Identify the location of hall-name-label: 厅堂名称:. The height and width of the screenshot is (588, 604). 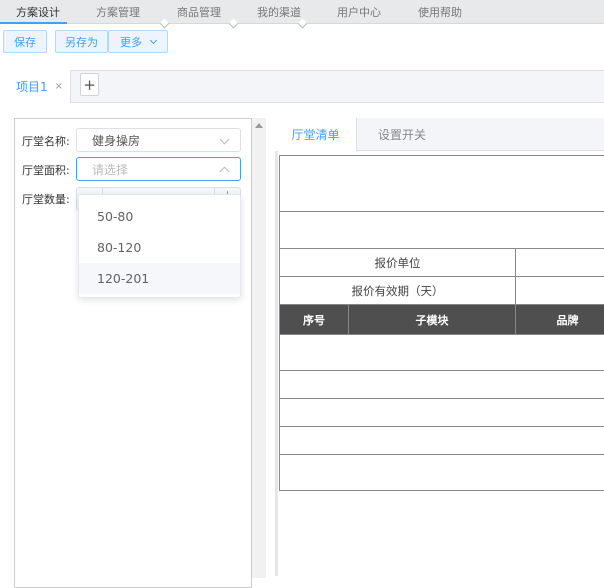
(46, 141).